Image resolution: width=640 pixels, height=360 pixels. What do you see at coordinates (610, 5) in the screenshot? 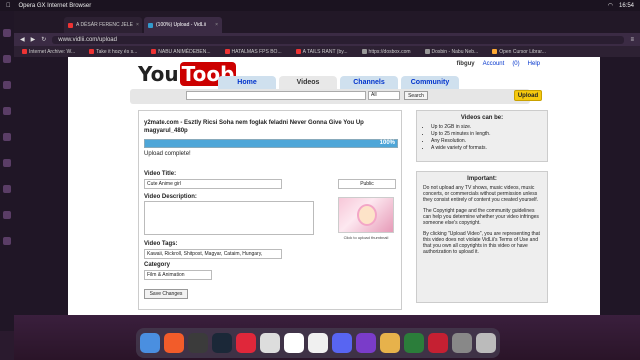
I see `wifi-icon: ◠` at bounding box center [610, 5].